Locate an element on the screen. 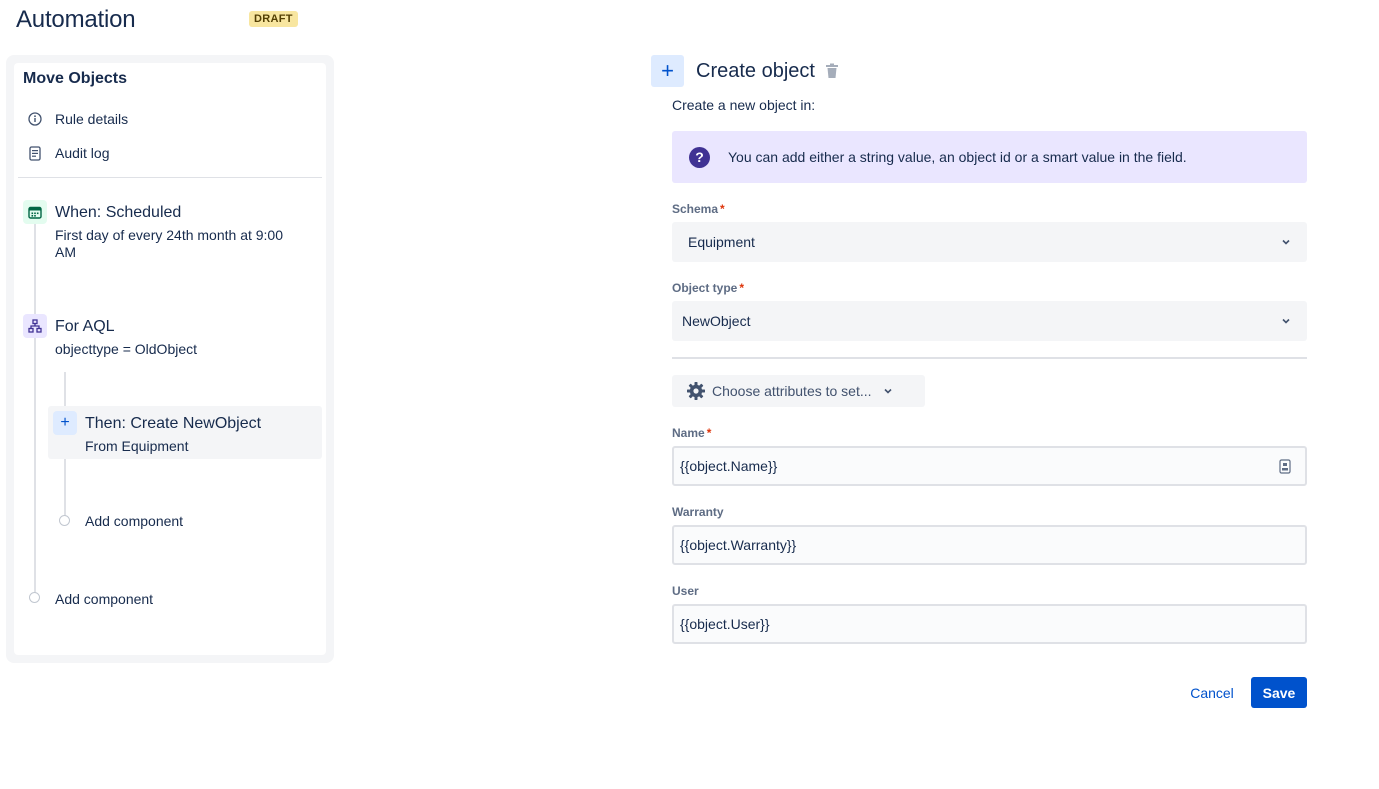 The height and width of the screenshot is (789, 1379). nav-audit-log: Audit log is located at coordinates (68, 153).